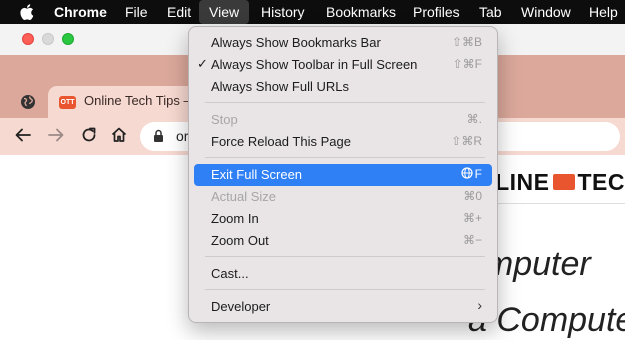 The width and height of the screenshot is (625, 340). What do you see at coordinates (478, 174) in the screenshot?
I see `shortcut-key-text: F` at bounding box center [478, 174].